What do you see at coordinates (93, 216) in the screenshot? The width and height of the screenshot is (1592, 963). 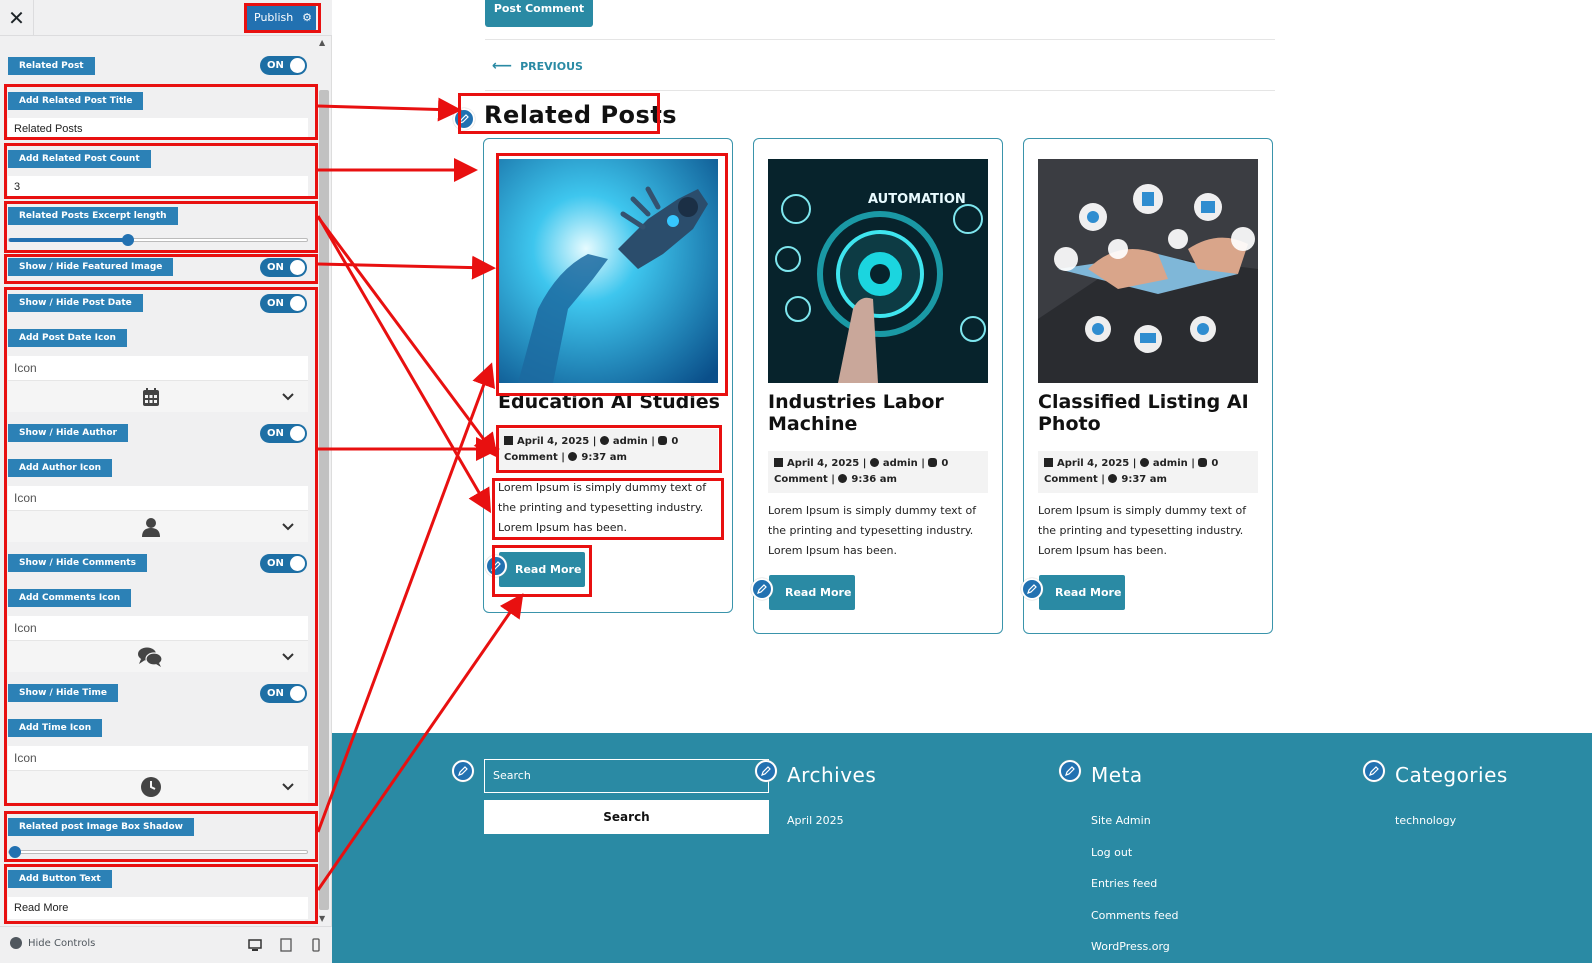 I see `excerpt-length-label: Related Posts Excerpt length` at bounding box center [93, 216].